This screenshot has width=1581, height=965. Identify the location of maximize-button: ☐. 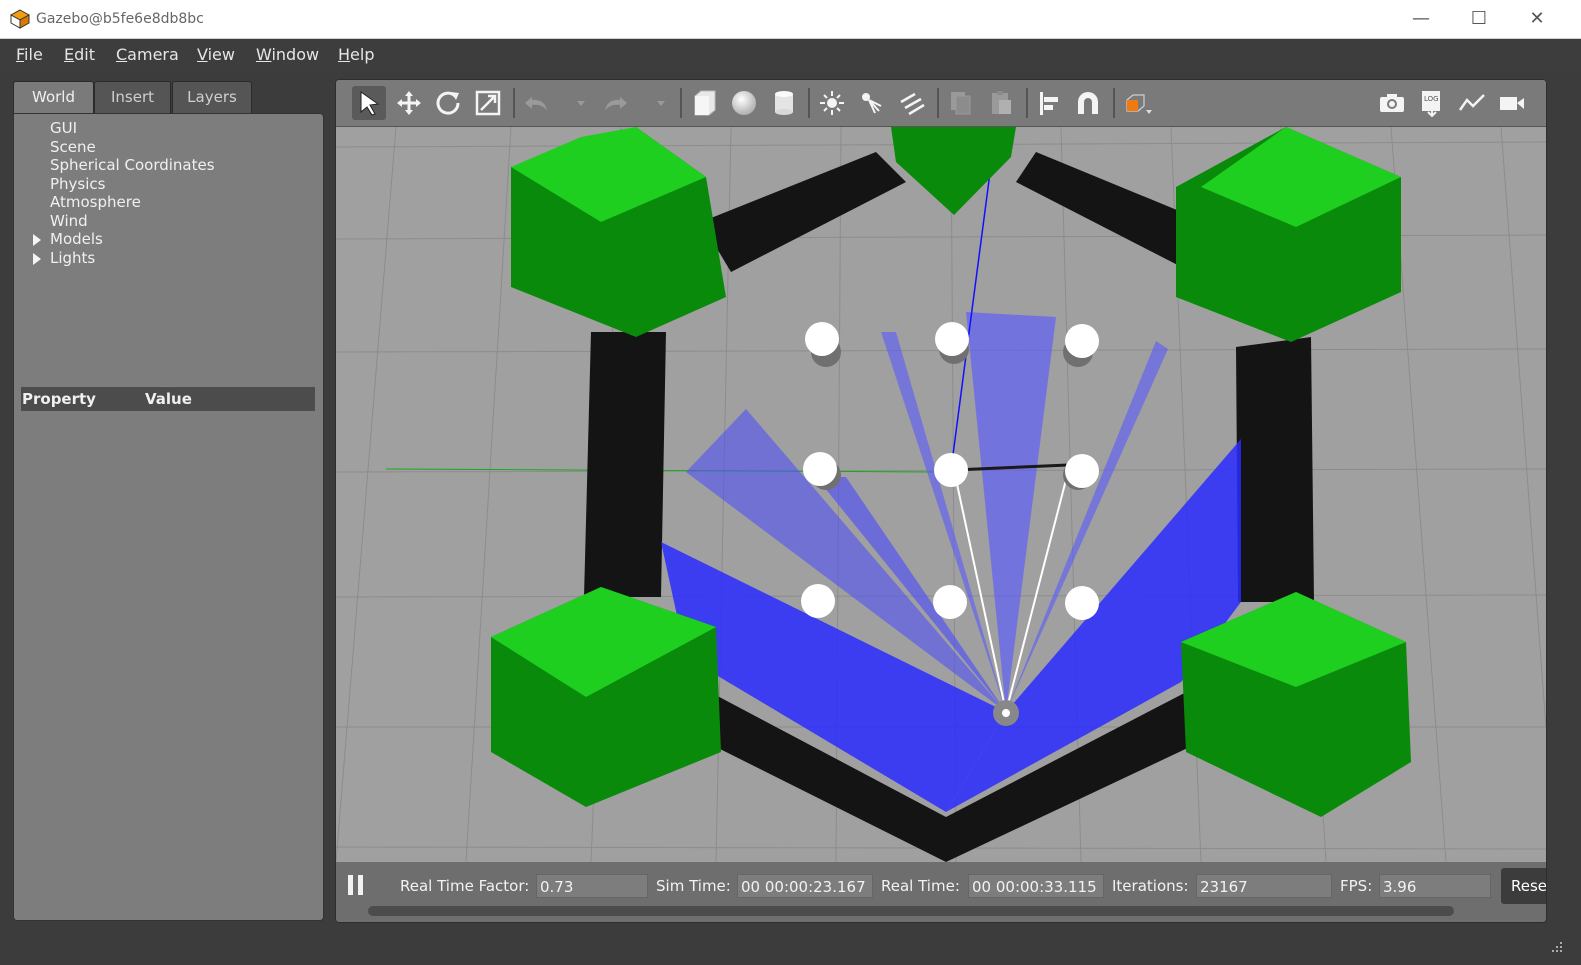
(1479, 19).